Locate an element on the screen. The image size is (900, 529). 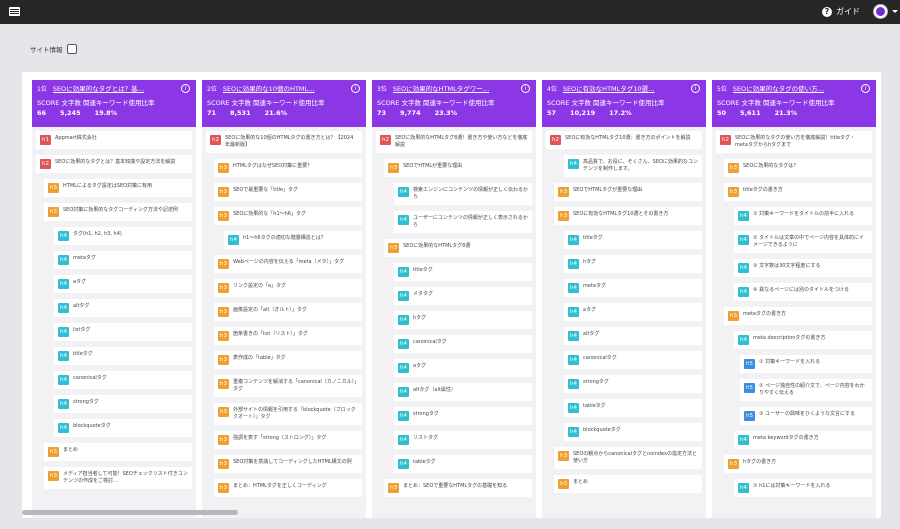
heading-text: ユーザーにコンテンツの情報が正しく表示されるから is located at coordinates (470, 221).